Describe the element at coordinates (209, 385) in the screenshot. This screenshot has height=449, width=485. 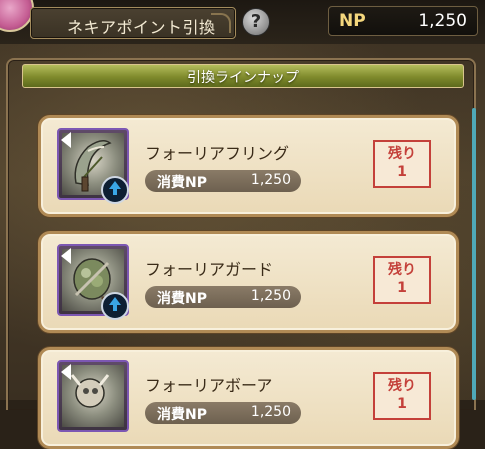
I see `item-name: フォーリアボーア` at that location.